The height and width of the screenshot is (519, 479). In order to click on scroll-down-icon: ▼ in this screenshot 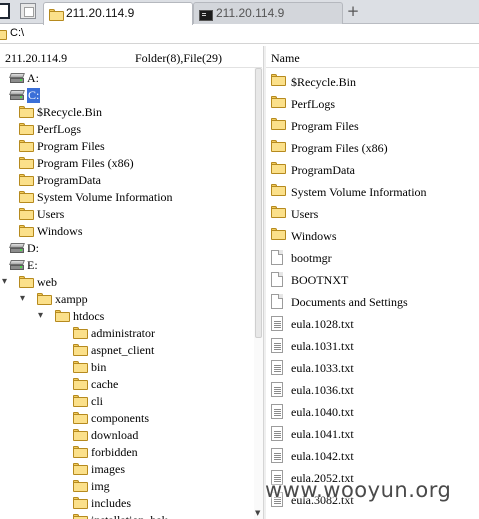, I will do `click(257, 513)`.